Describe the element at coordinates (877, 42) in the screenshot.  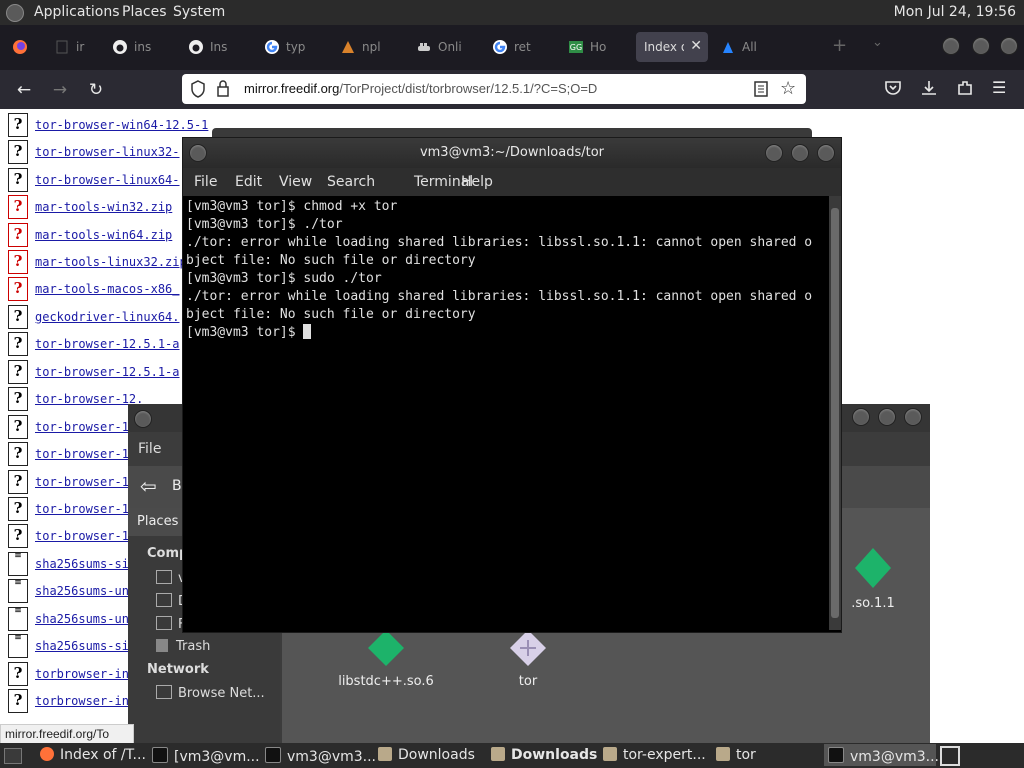
I see `list-tabs-icon: ⌄` at that location.